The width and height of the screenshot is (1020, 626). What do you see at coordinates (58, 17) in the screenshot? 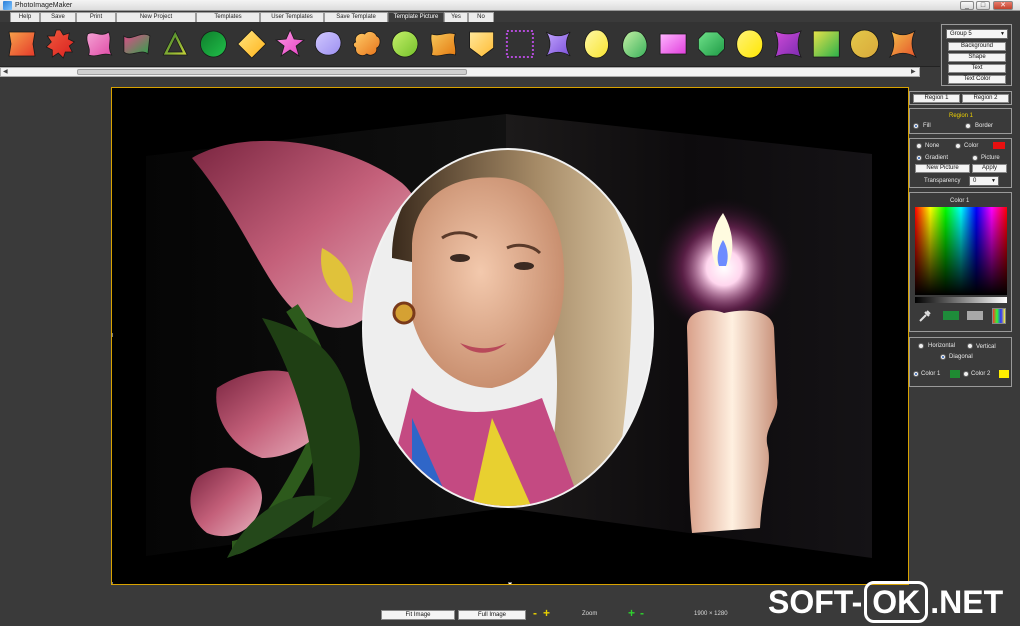
I see `menu-item-save: Save` at bounding box center [58, 17].